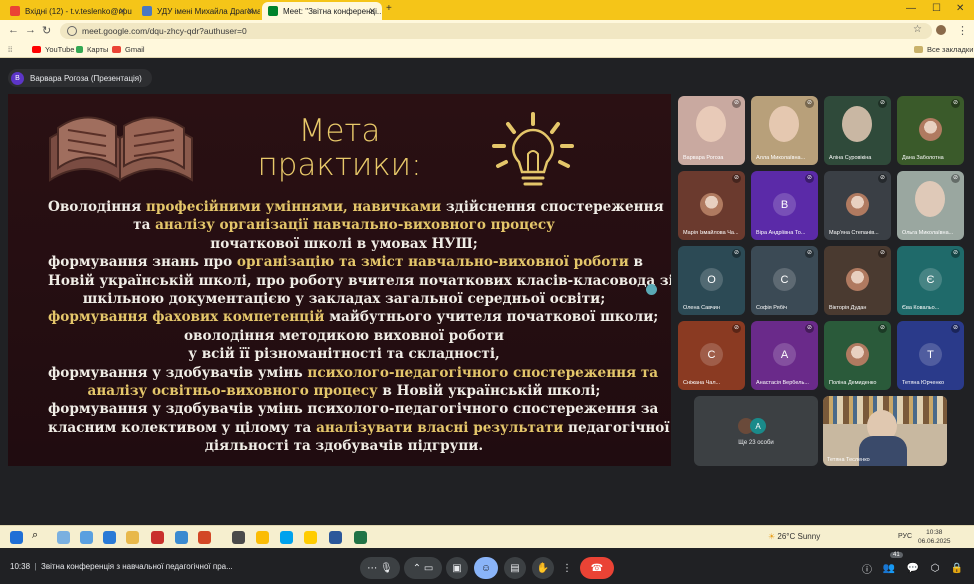  I want to click on more-options-icon: ⋮, so click(567, 568).